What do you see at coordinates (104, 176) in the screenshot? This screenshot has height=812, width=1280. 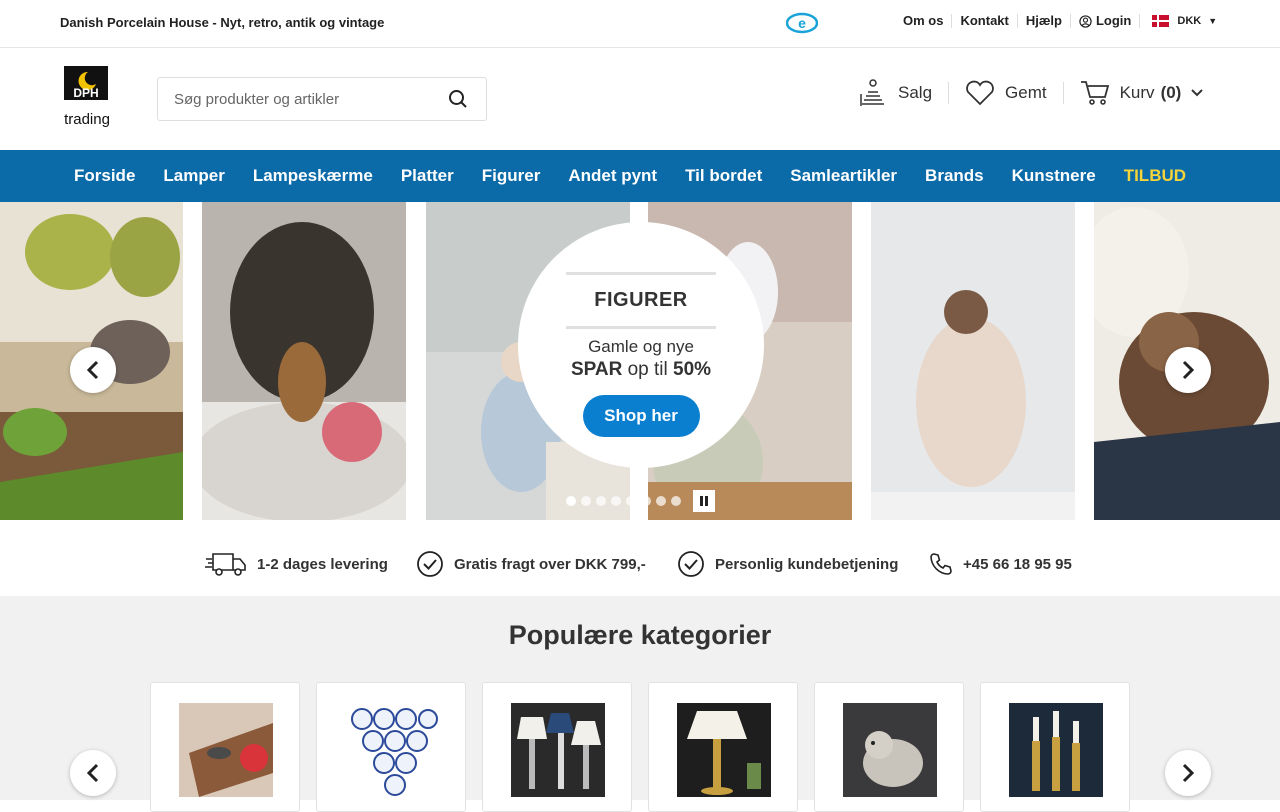 I see `nav-item-forside: Forside` at bounding box center [104, 176].